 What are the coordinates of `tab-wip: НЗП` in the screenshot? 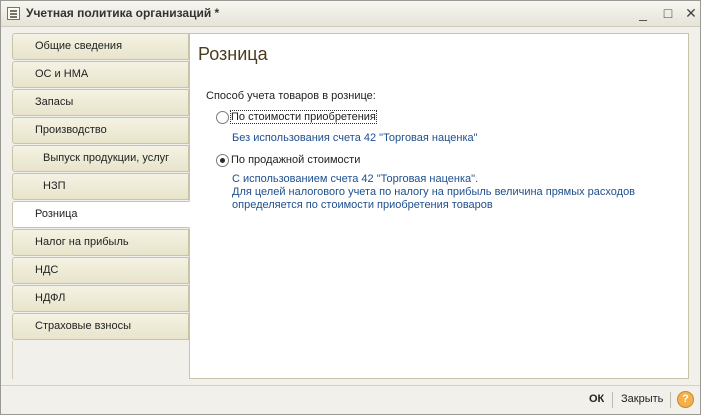 It's located at (100, 186).